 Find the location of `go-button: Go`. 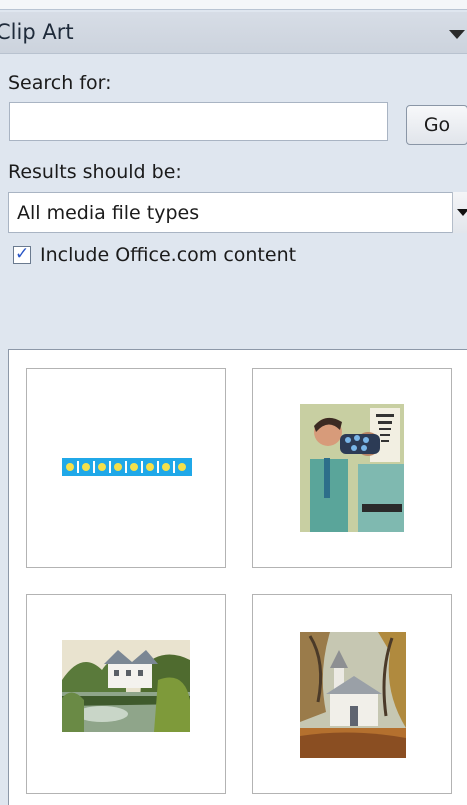

go-button: Go is located at coordinates (436, 125).